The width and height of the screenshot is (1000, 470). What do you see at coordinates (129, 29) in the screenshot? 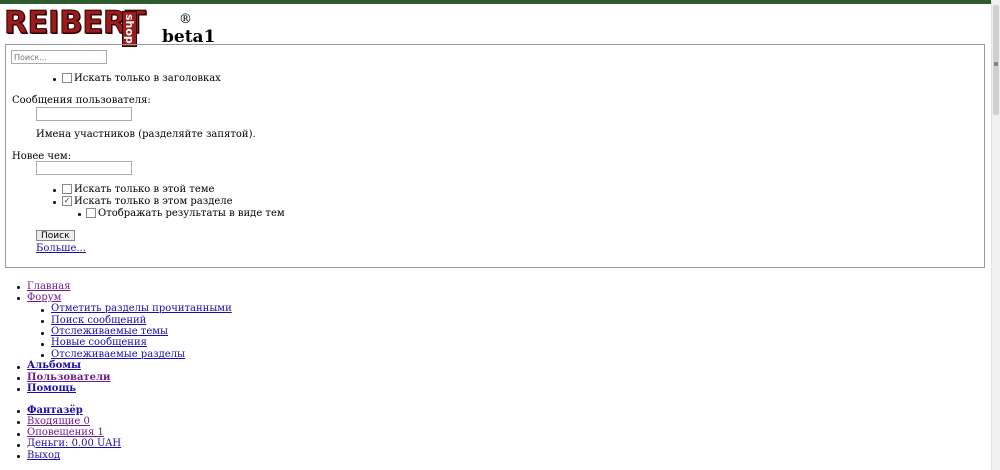
I see `logo-shop-tag: shop` at bounding box center [129, 29].